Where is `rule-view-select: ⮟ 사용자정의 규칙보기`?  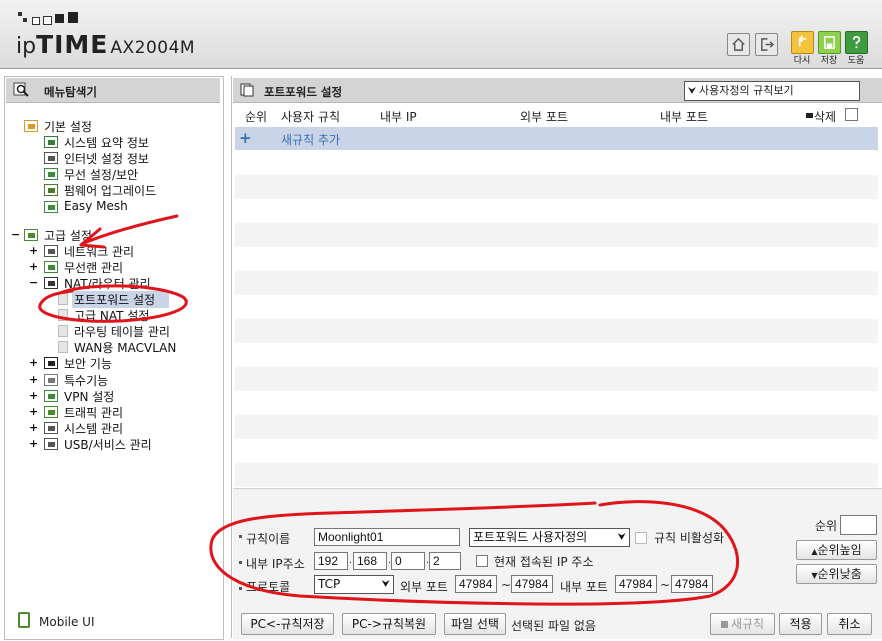 rule-view-select: ⮟ 사용자정의 규칙보기 is located at coordinates (772, 91).